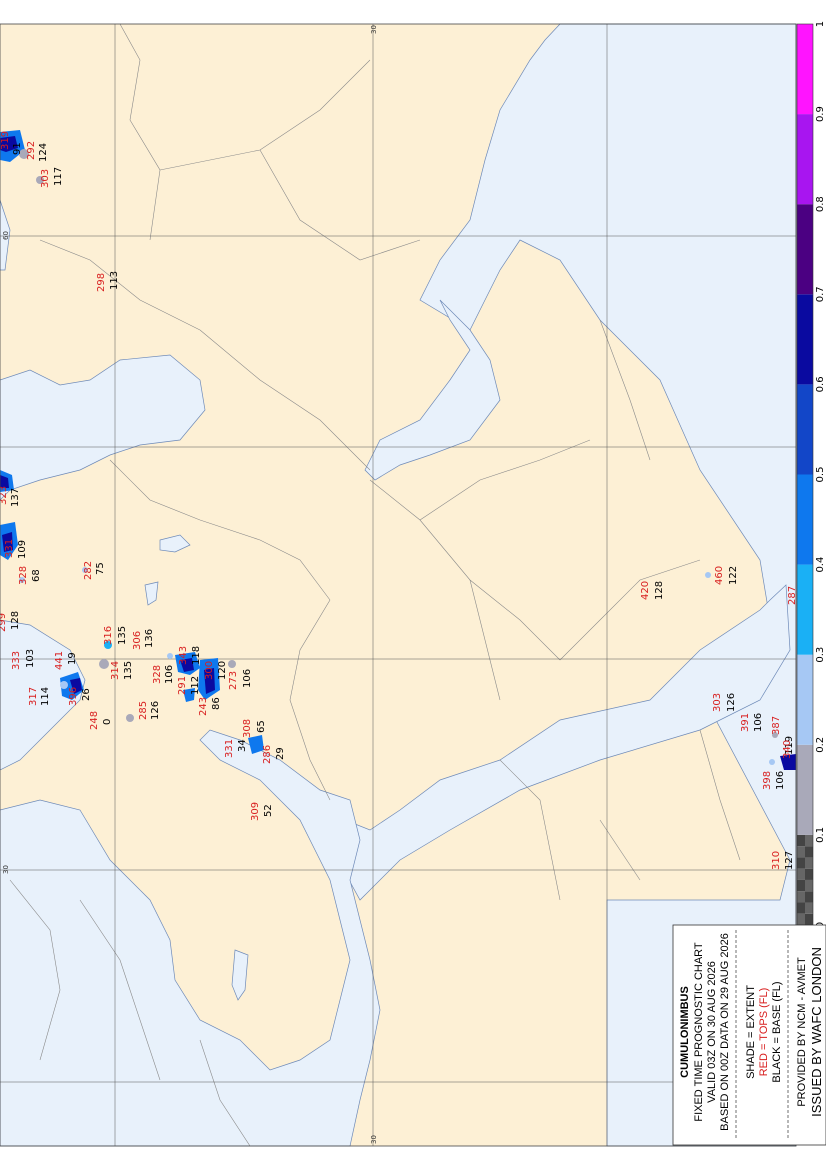 Image resolution: width=826 pixels, height=1169 pixels. I want to click on cell-base-label: 103, so click(30, 658).